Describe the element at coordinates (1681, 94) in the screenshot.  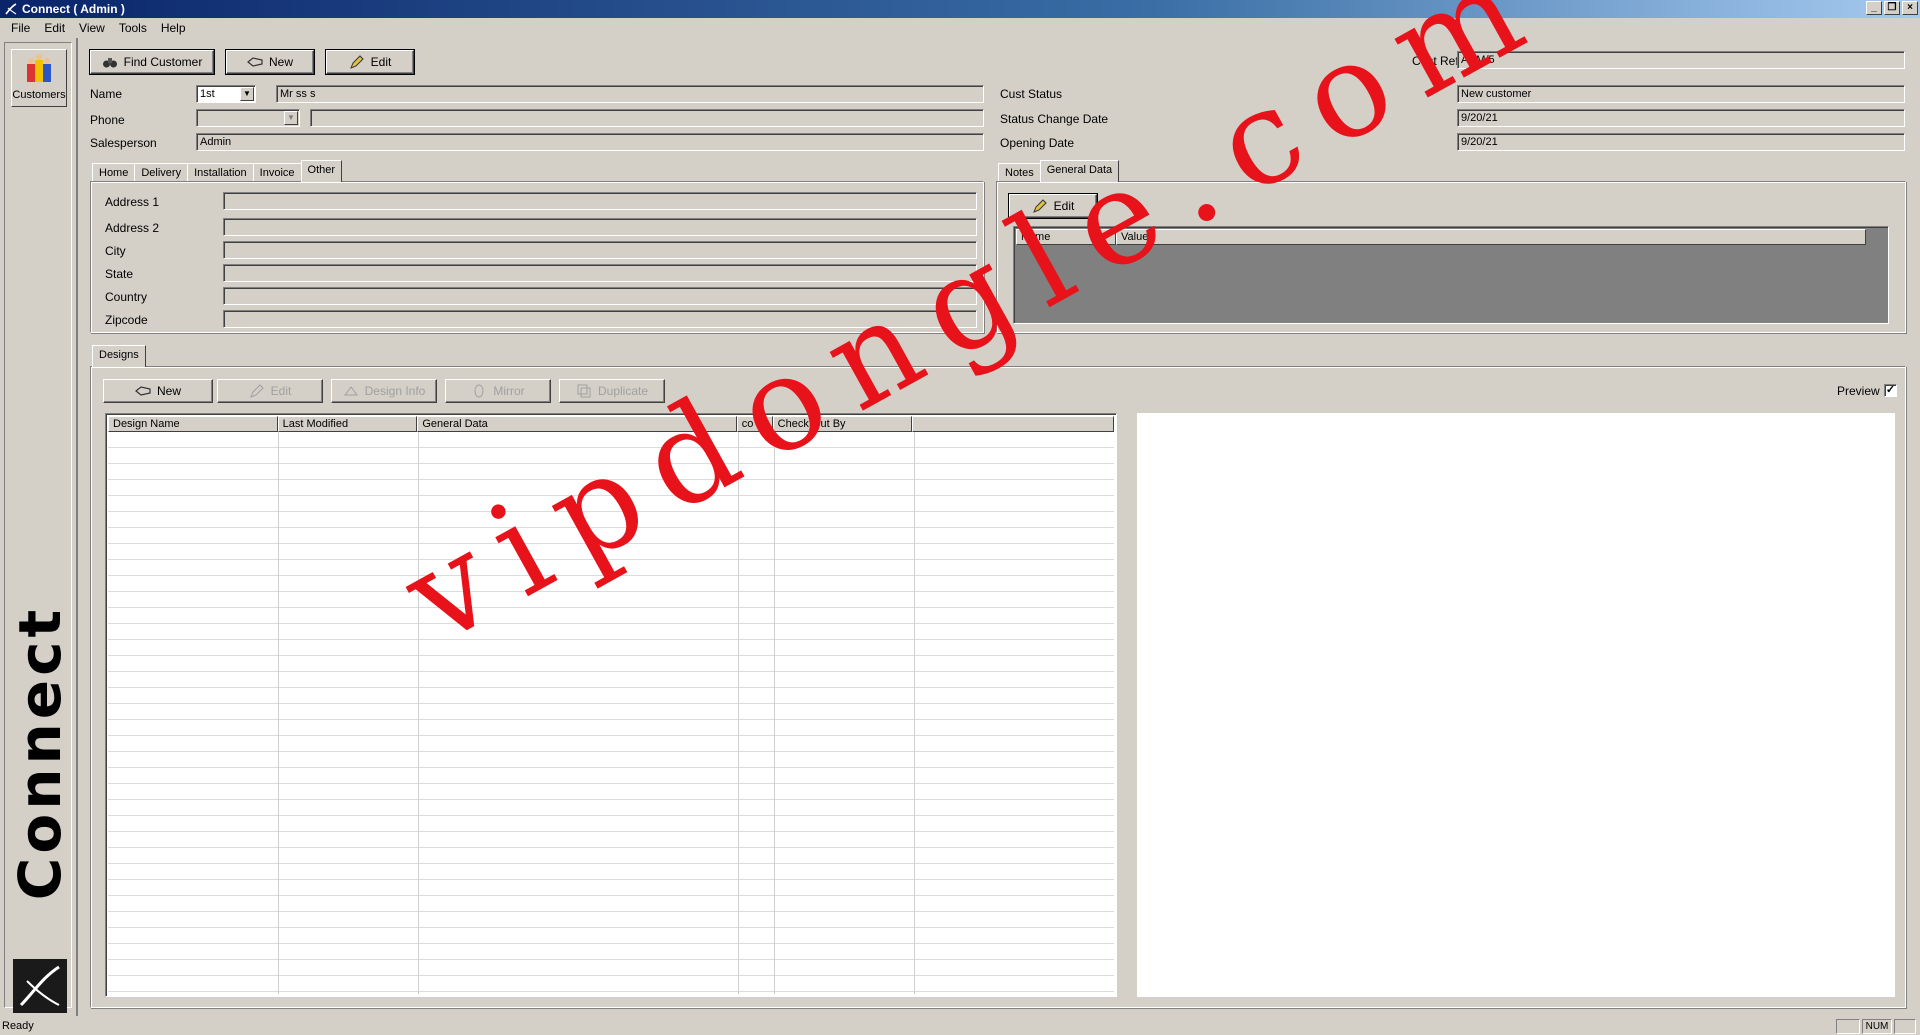
I see `cust-status-field: New customer` at that location.